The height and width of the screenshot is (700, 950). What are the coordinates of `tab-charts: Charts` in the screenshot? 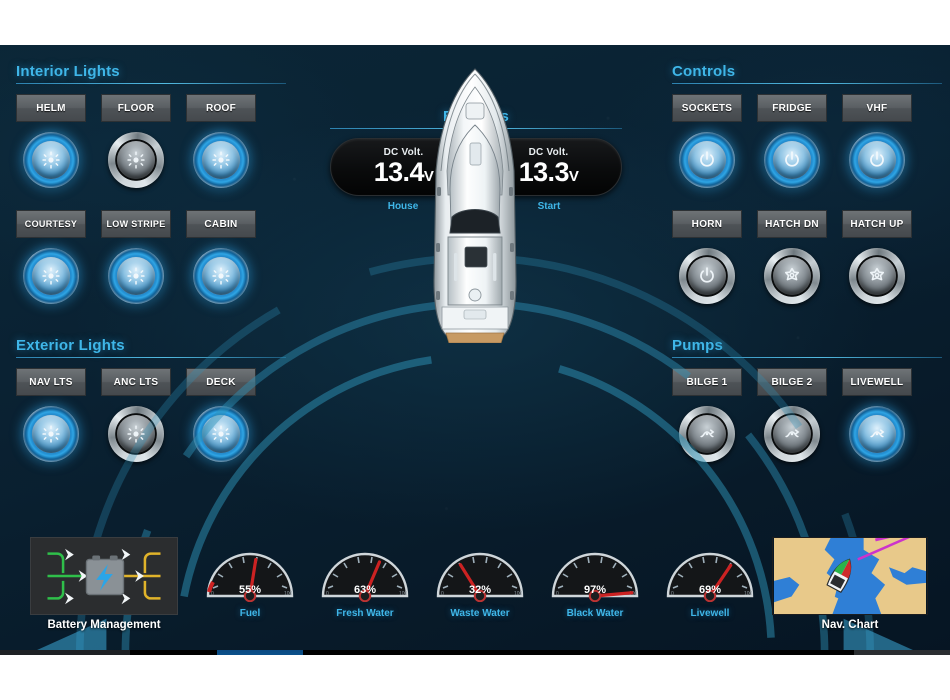 It's located at (346, 652).